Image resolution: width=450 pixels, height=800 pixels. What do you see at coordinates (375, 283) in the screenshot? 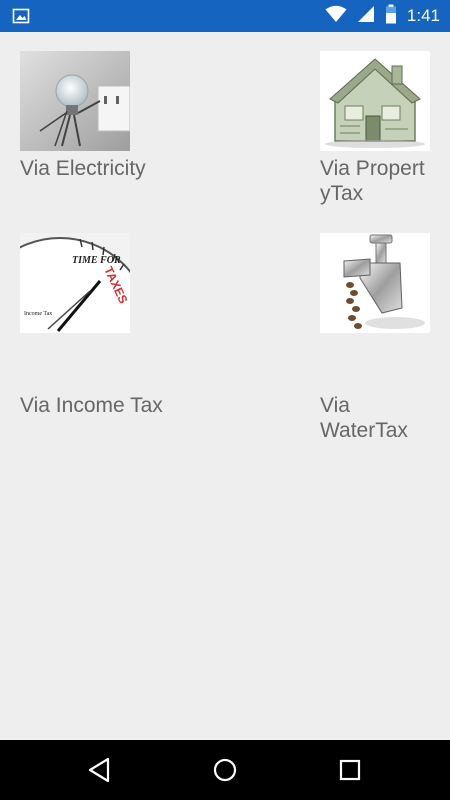
I see `water-tax-image` at bounding box center [375, 283].